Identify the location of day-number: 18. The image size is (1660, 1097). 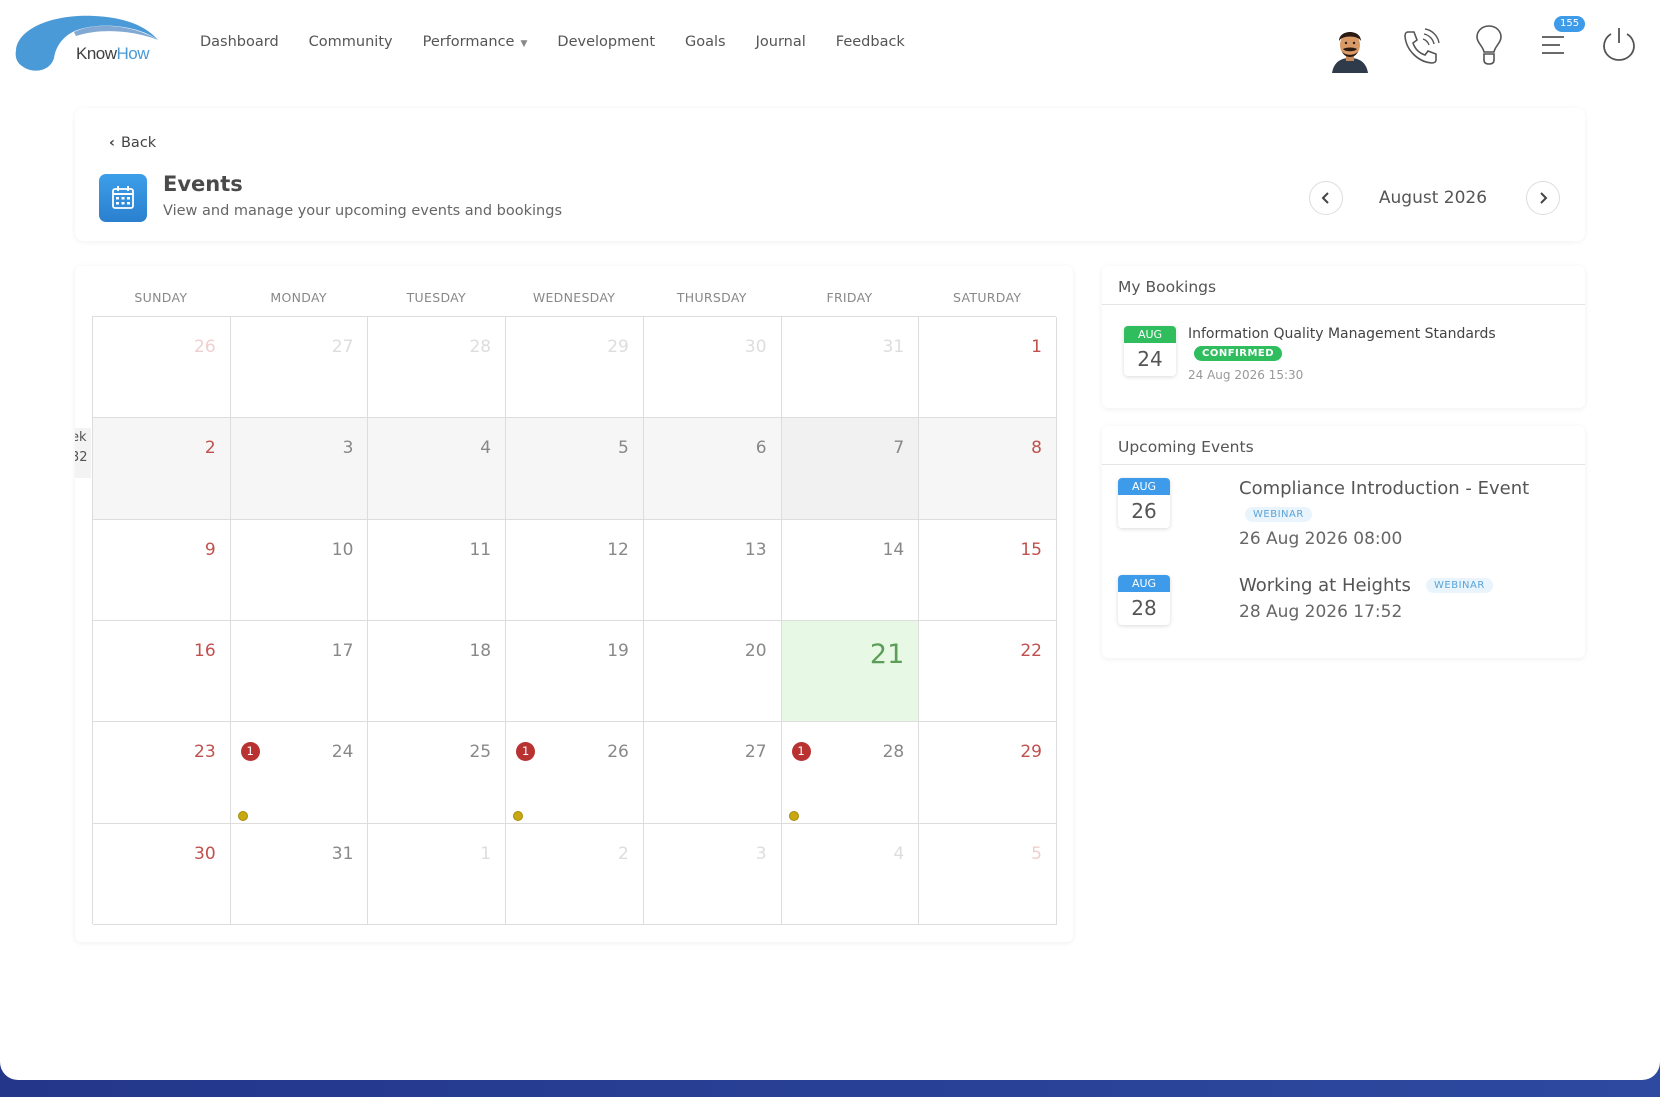
(480, 651).